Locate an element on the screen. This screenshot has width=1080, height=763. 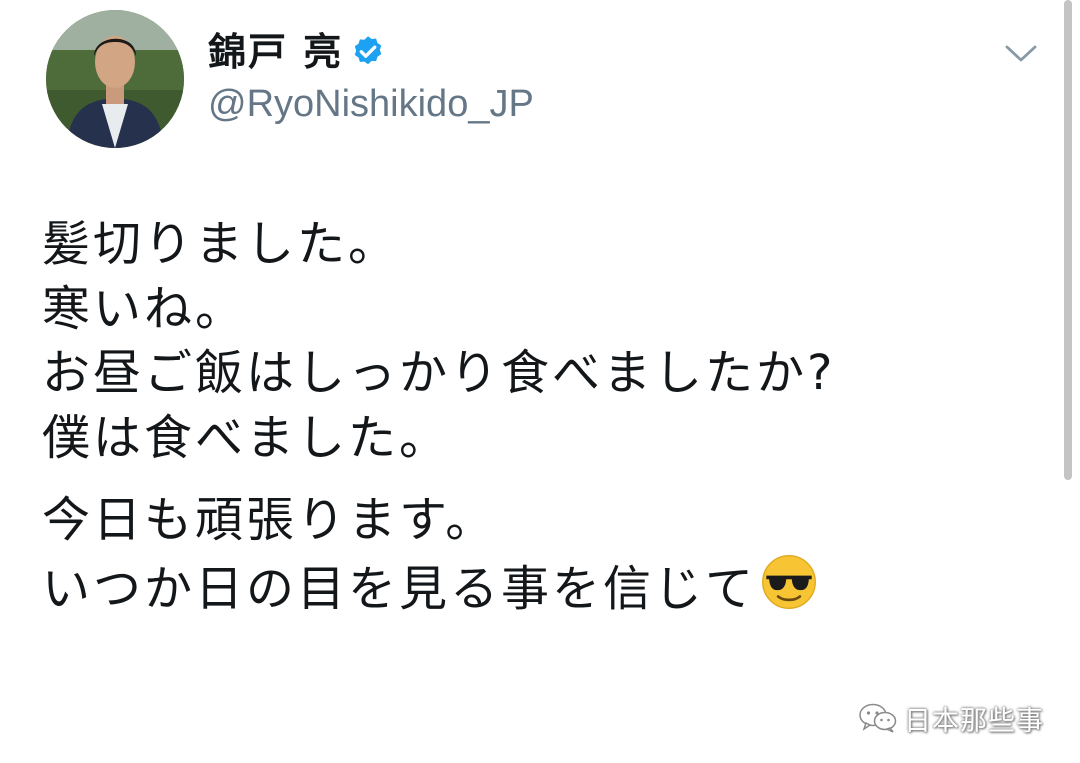
avatar is located at coordinates (115, 79).